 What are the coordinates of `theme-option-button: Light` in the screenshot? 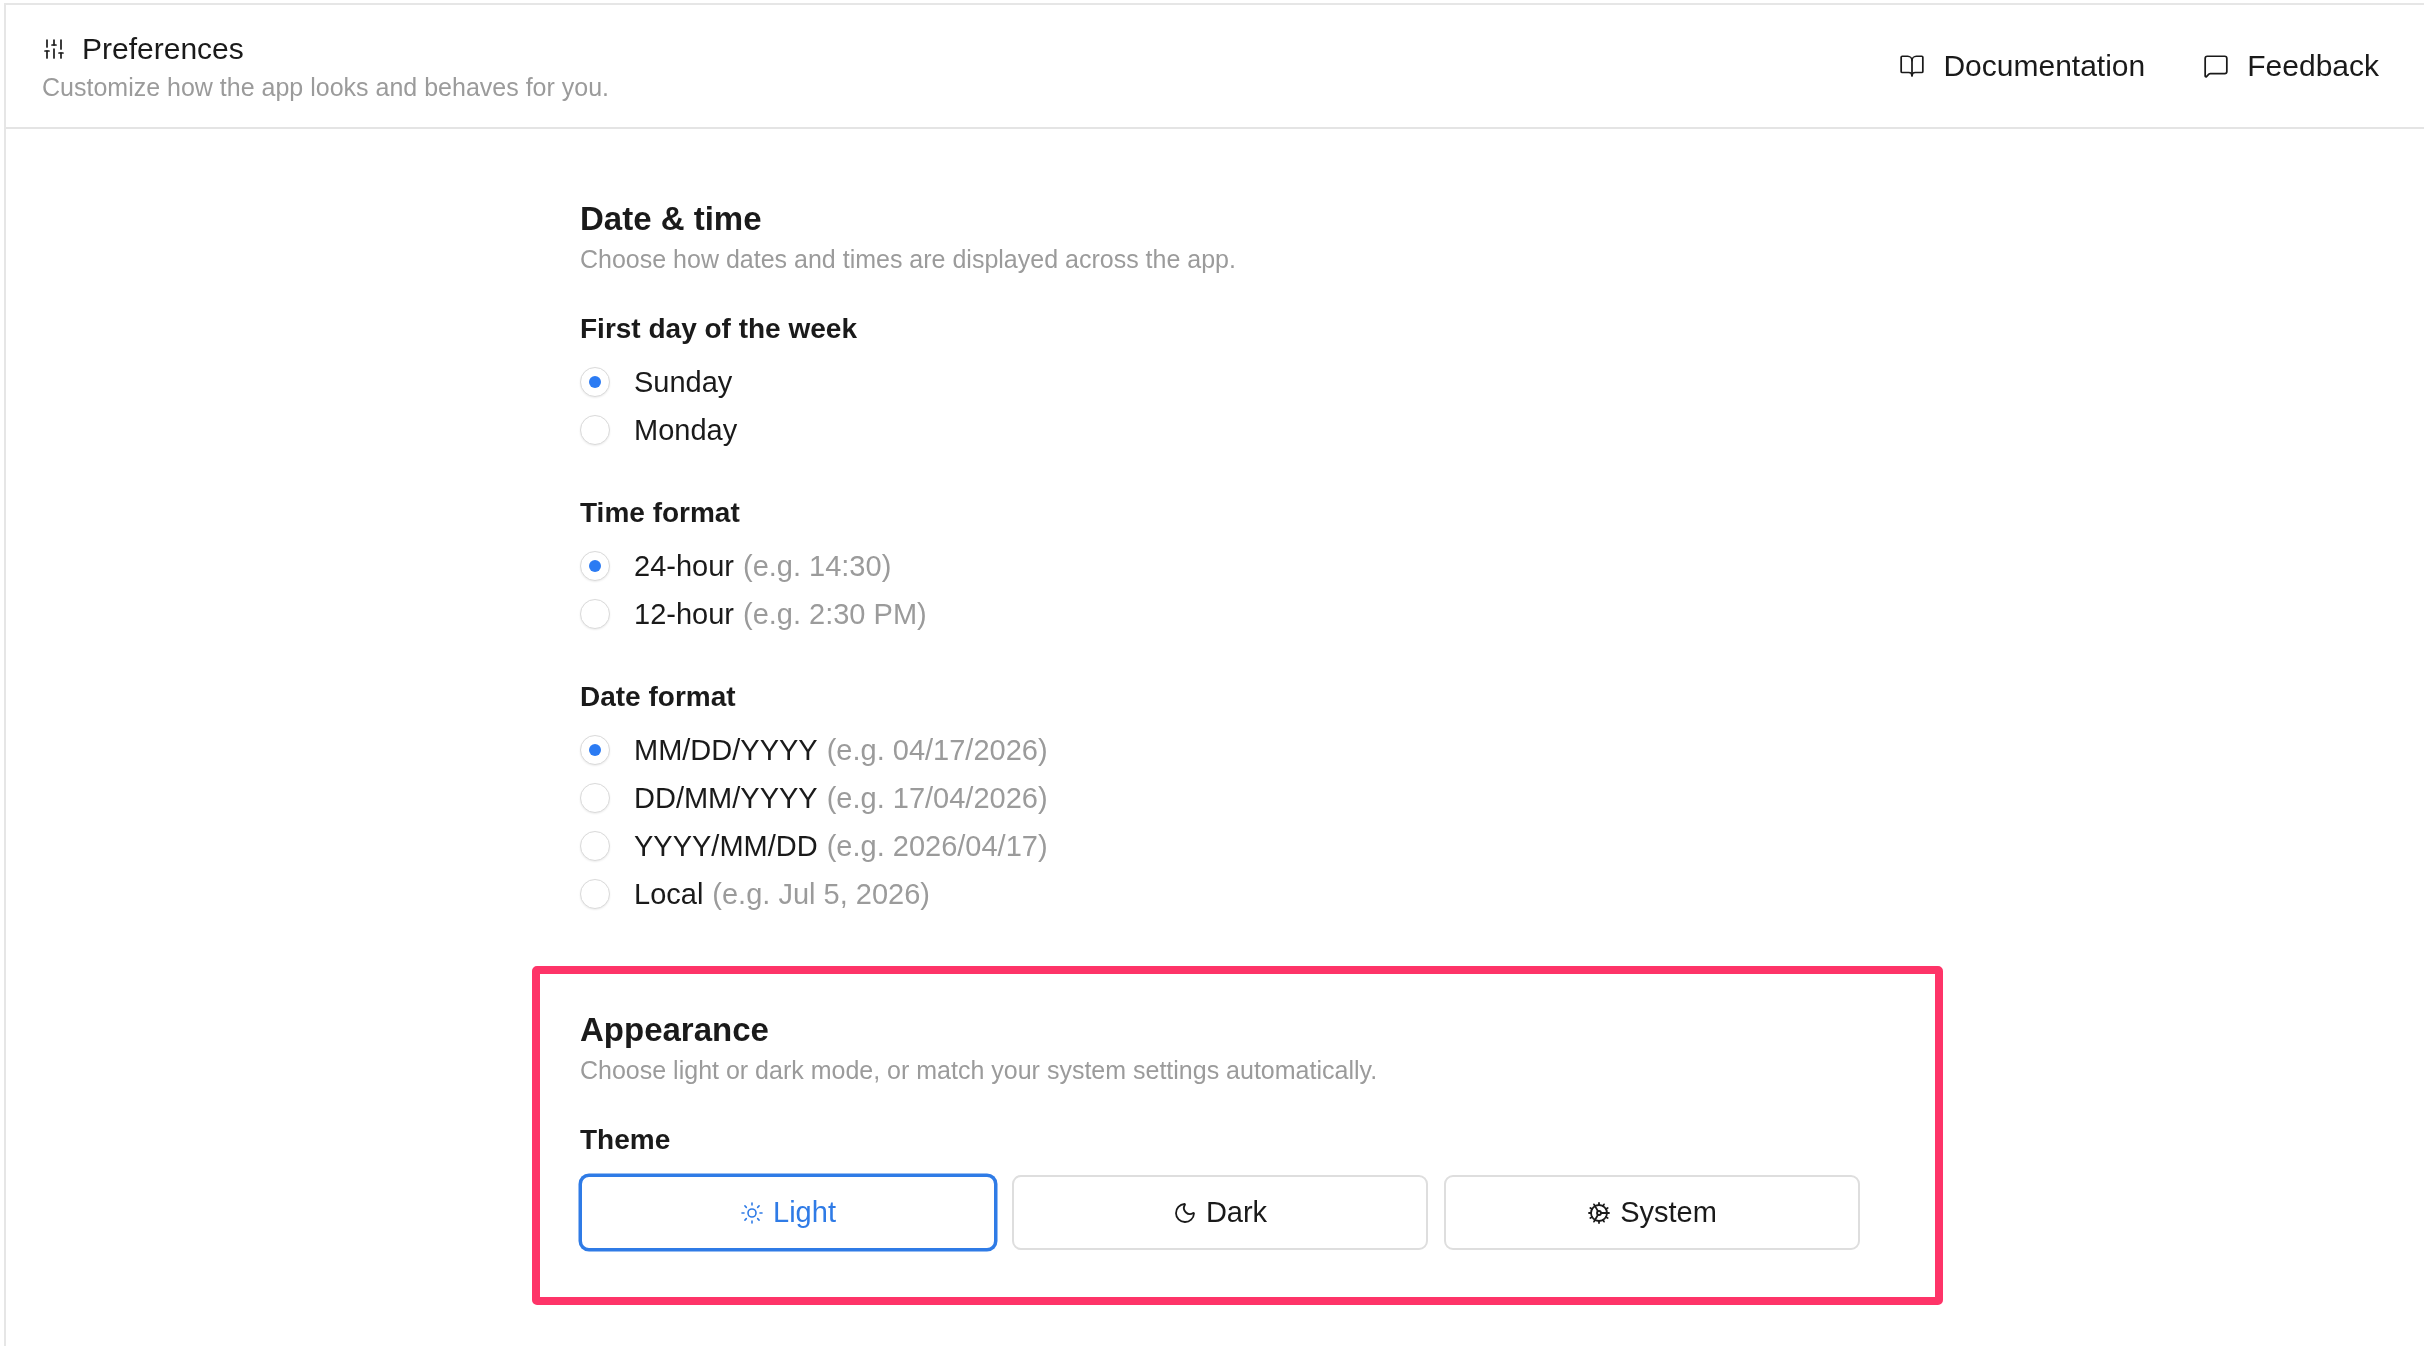 It's located at (788, 1212).